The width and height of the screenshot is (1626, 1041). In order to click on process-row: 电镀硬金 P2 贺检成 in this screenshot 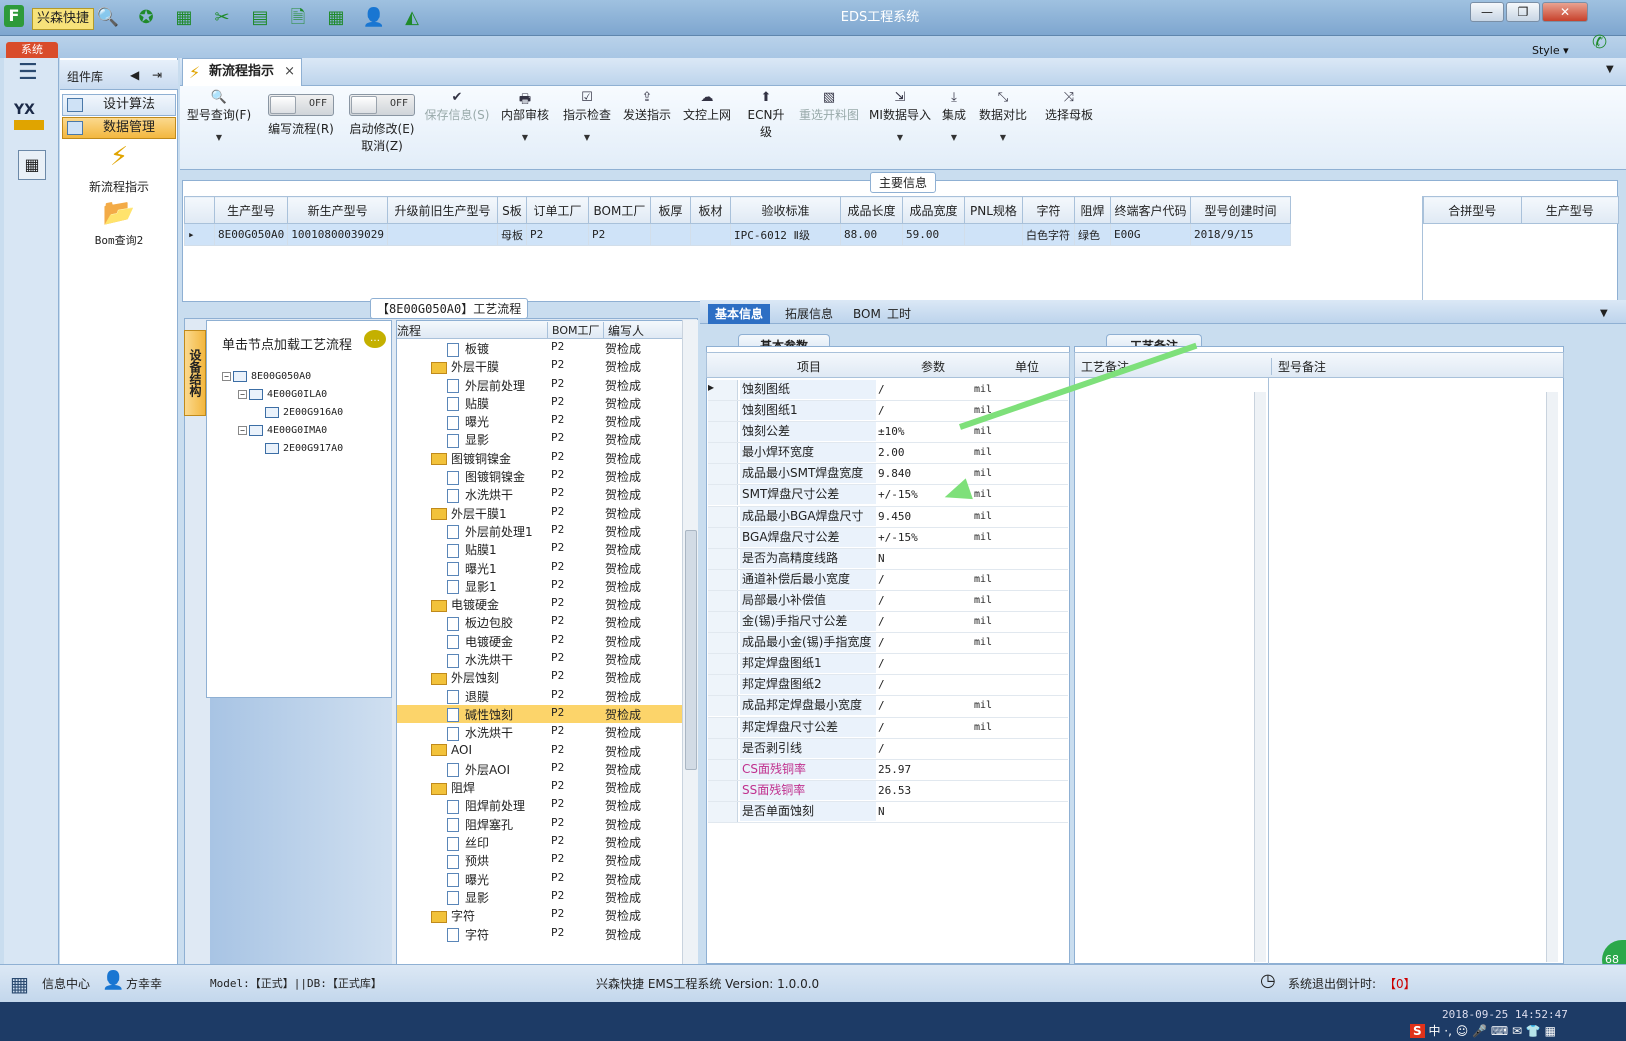, I will do `click(547, 604)`.